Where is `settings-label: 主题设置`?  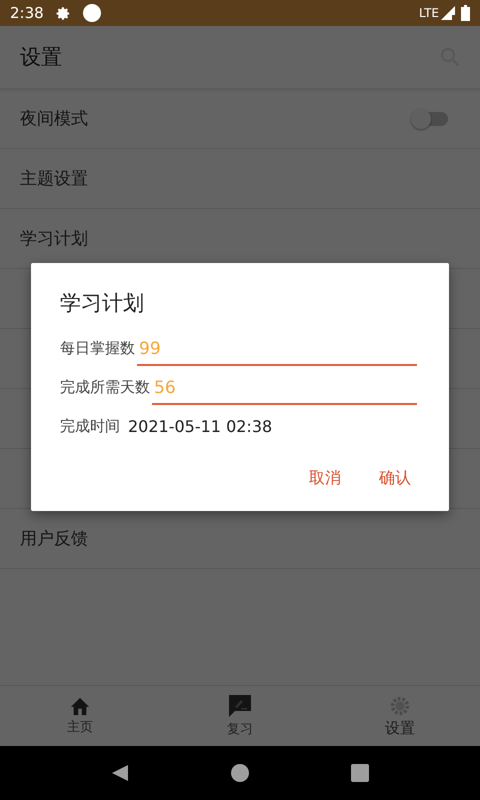
settings-label: 主题设置 is located at coordinates (54, 179).